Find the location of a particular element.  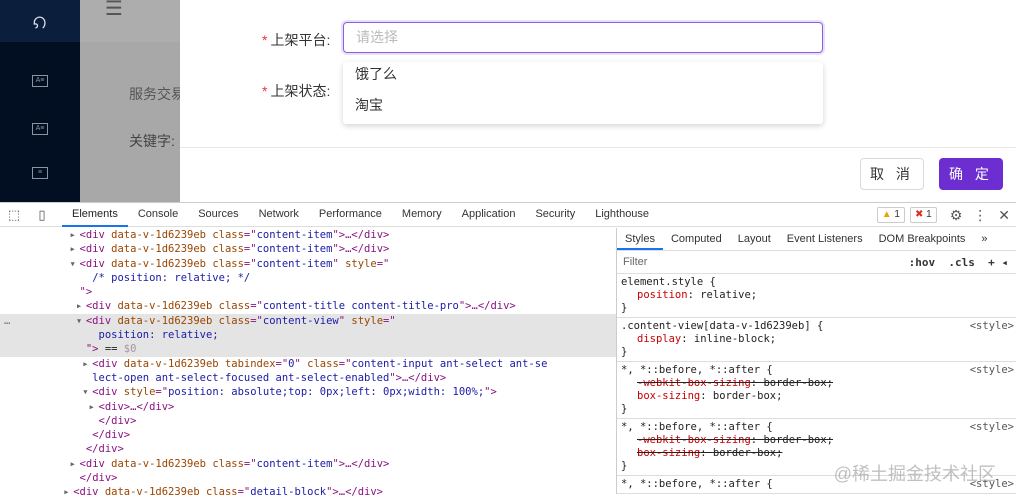

styles-tab-2: Layout is located at coordinates (754, 239).